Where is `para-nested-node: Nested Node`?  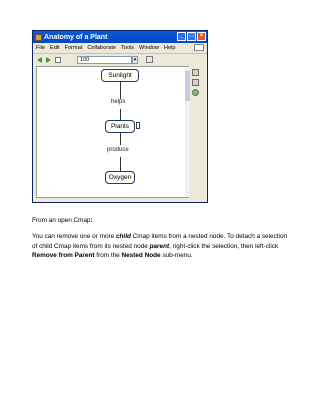 para-nested-node: Nested Node is located at coordinates (141, 255).